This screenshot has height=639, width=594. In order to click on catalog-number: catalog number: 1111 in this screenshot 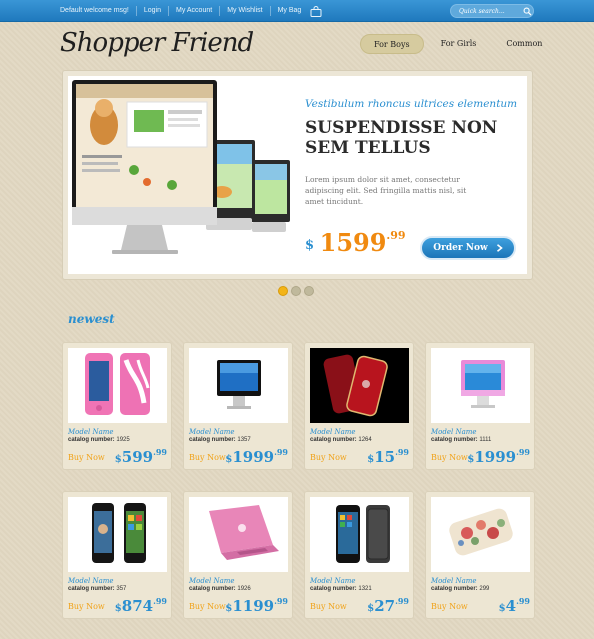, I will do `click(461, 440)`.